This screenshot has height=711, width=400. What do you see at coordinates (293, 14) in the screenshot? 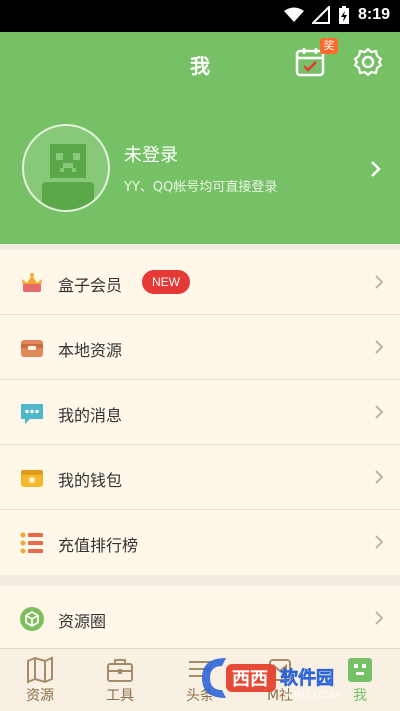
I see `wifi-icon` at bounding box center [293, 14].